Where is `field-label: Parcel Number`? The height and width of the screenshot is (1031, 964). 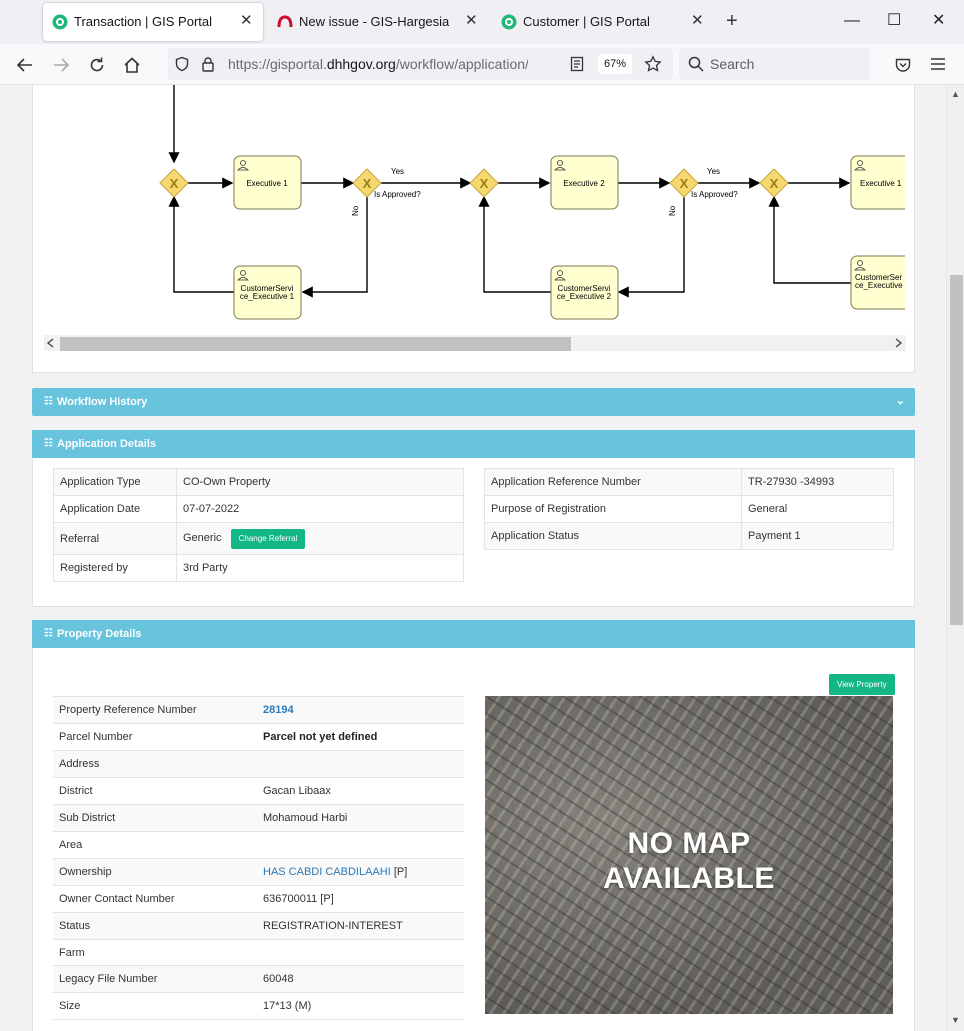 field-label: Parcel Number is located at coordinates (155, 737).